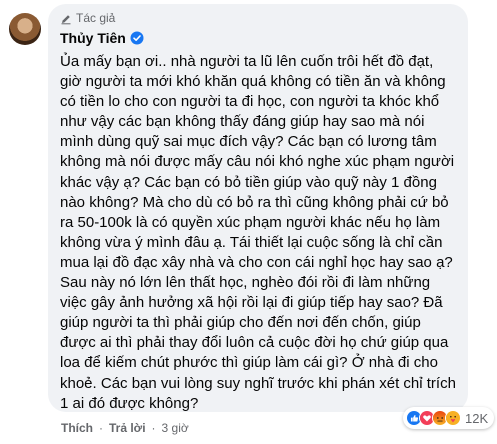 The height and width of the screenshot is (444, 497). I want to click on verified-badge-icon, so click(137, 38).